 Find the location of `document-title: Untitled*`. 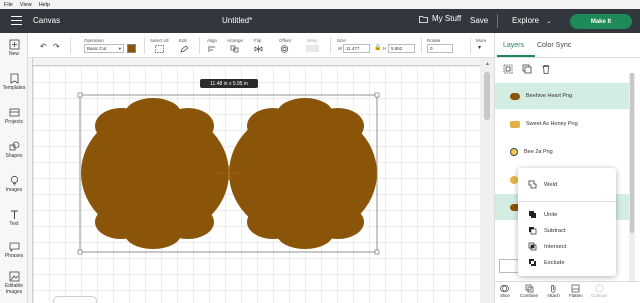

document-title: Untitled* is located at coordinates (237, 20).